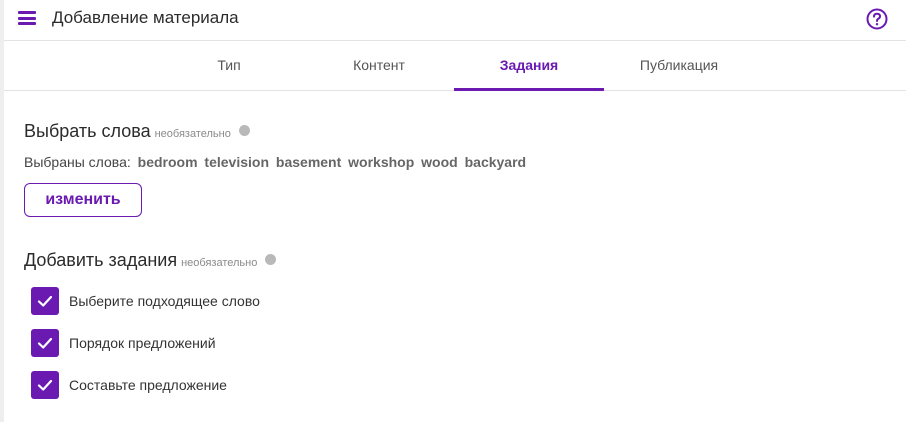 The image size is (906, 422). I want to click on add-tasks-title: Добавить задания, so click(101, 260).